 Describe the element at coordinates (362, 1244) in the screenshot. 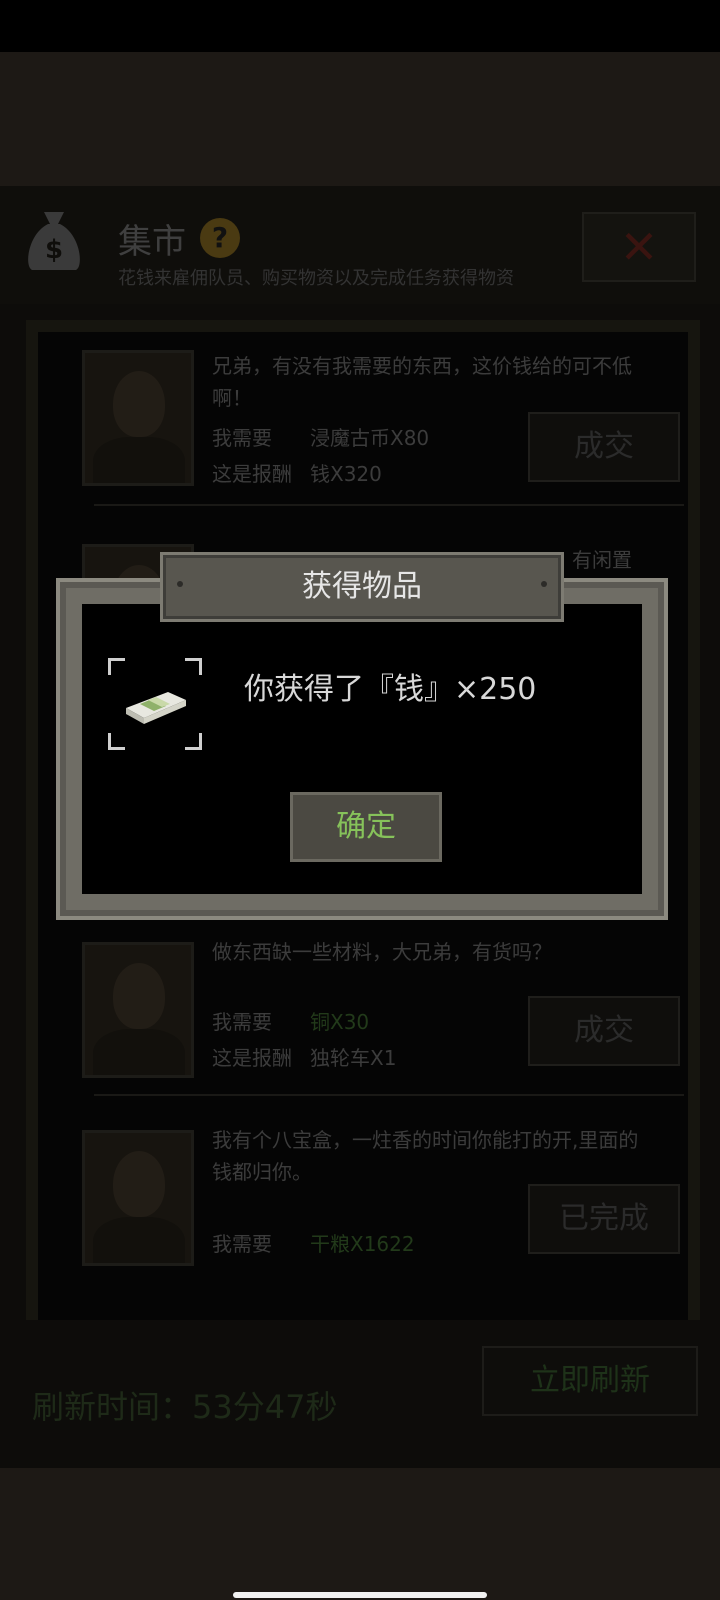

I see `need-value: 干粮X1622` at that location.